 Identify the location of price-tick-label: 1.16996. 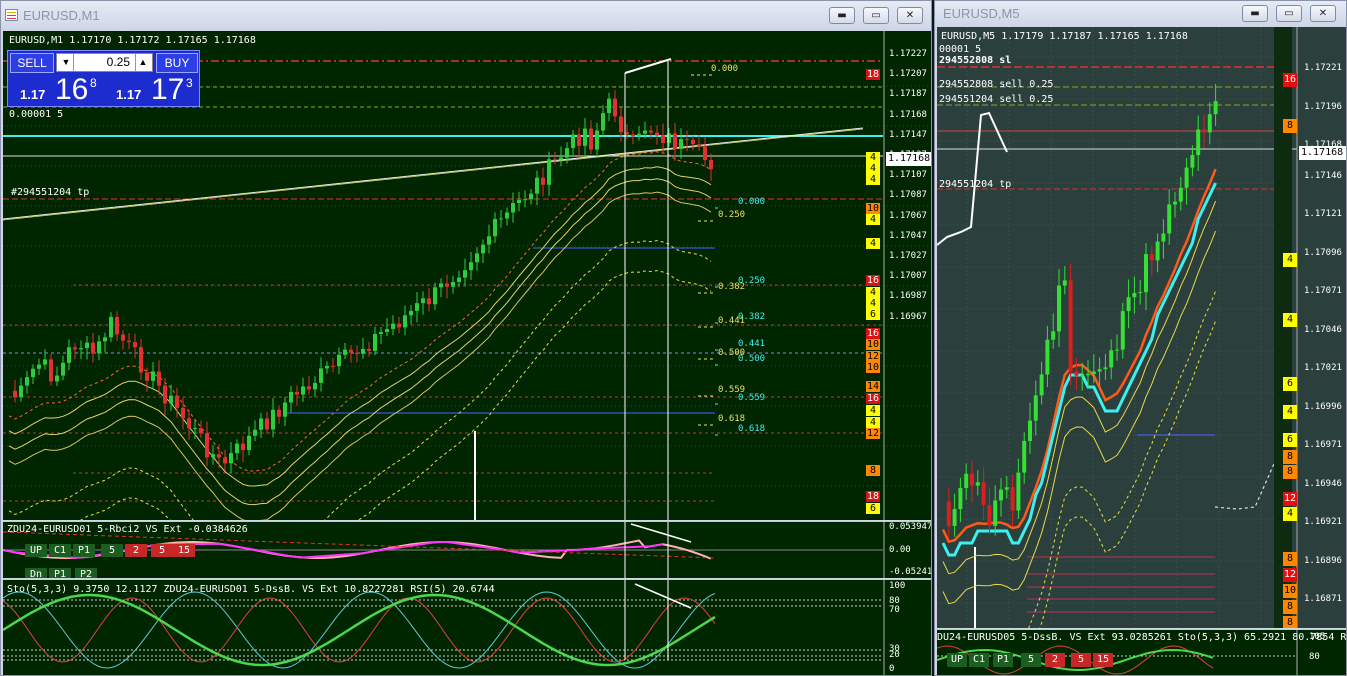
(1323, 406).